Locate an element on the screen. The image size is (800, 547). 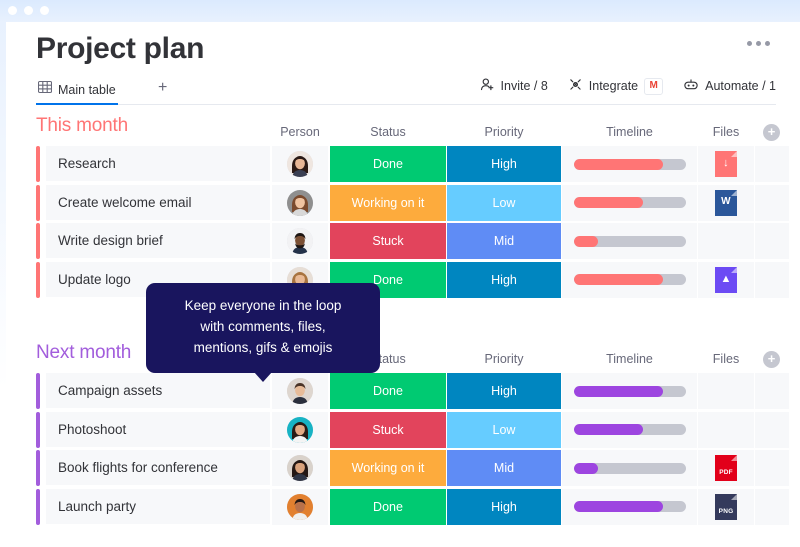
files-cell: PNG is located at coordinates (726, 507).